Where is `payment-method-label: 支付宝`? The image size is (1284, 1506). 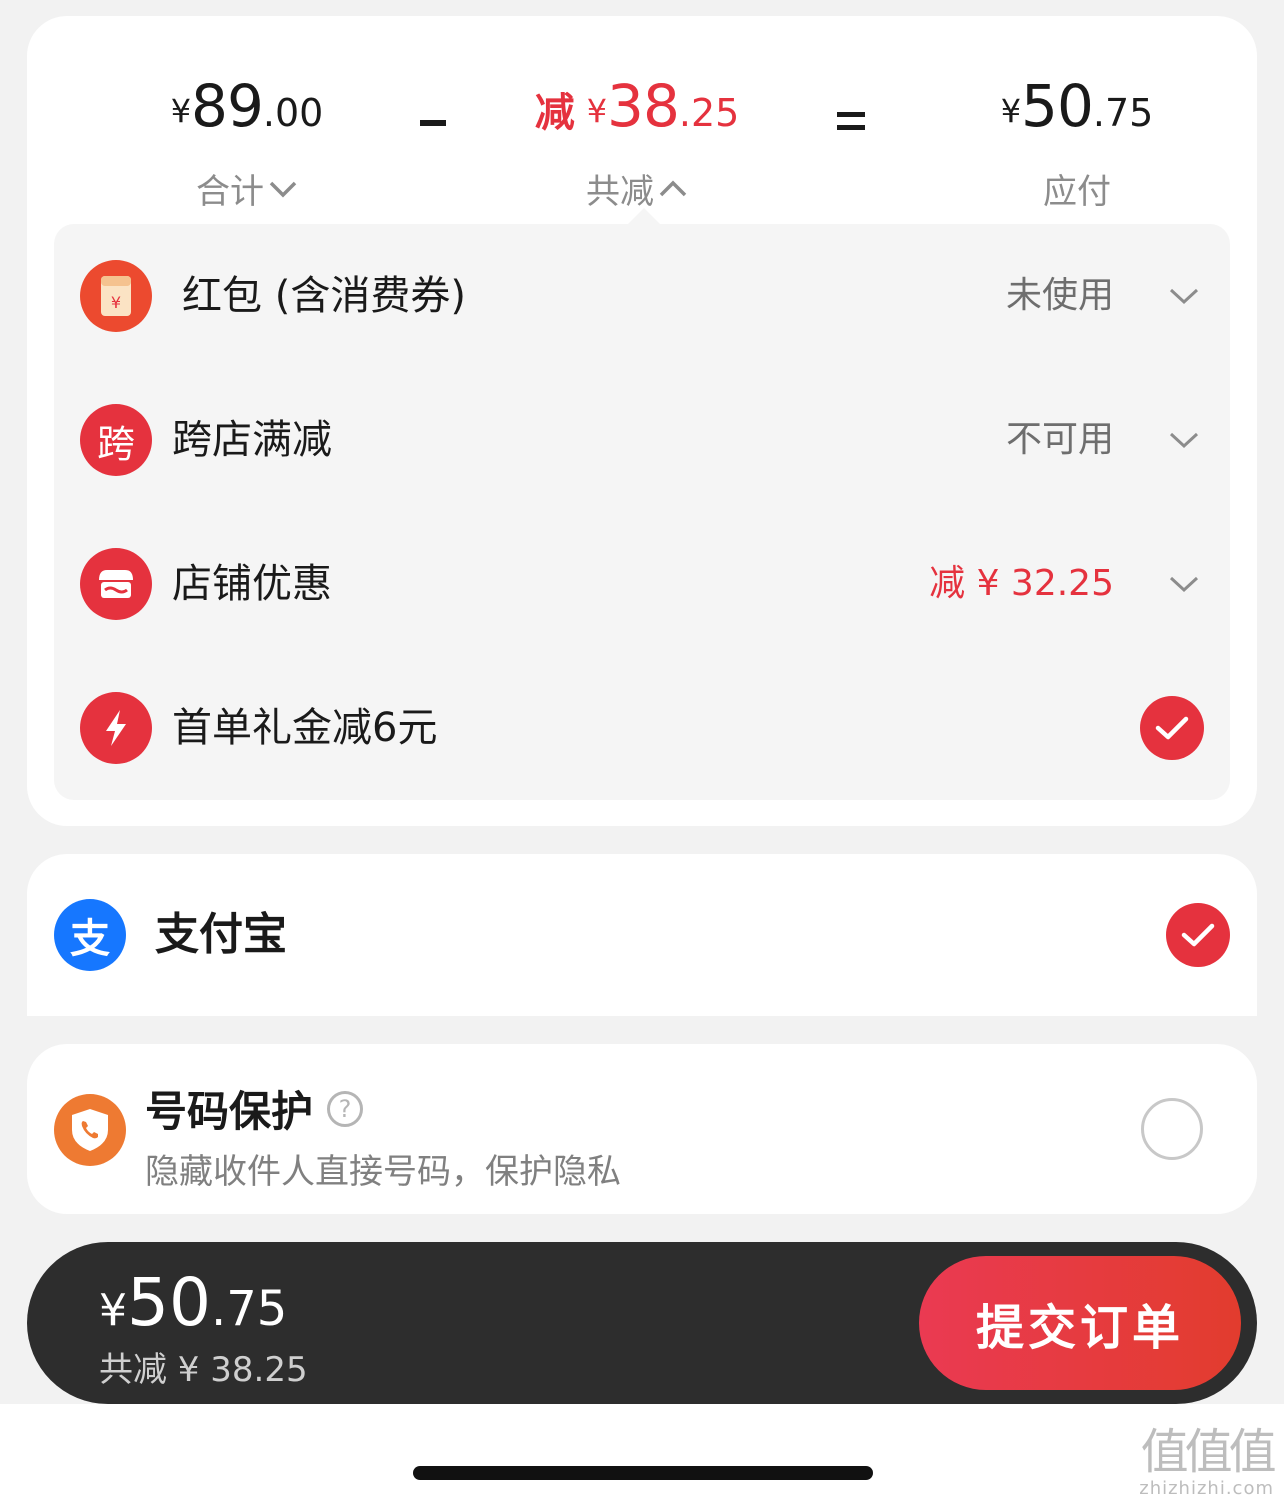
payment-method-label: 支付宝 is located at coordinates (221, 934).